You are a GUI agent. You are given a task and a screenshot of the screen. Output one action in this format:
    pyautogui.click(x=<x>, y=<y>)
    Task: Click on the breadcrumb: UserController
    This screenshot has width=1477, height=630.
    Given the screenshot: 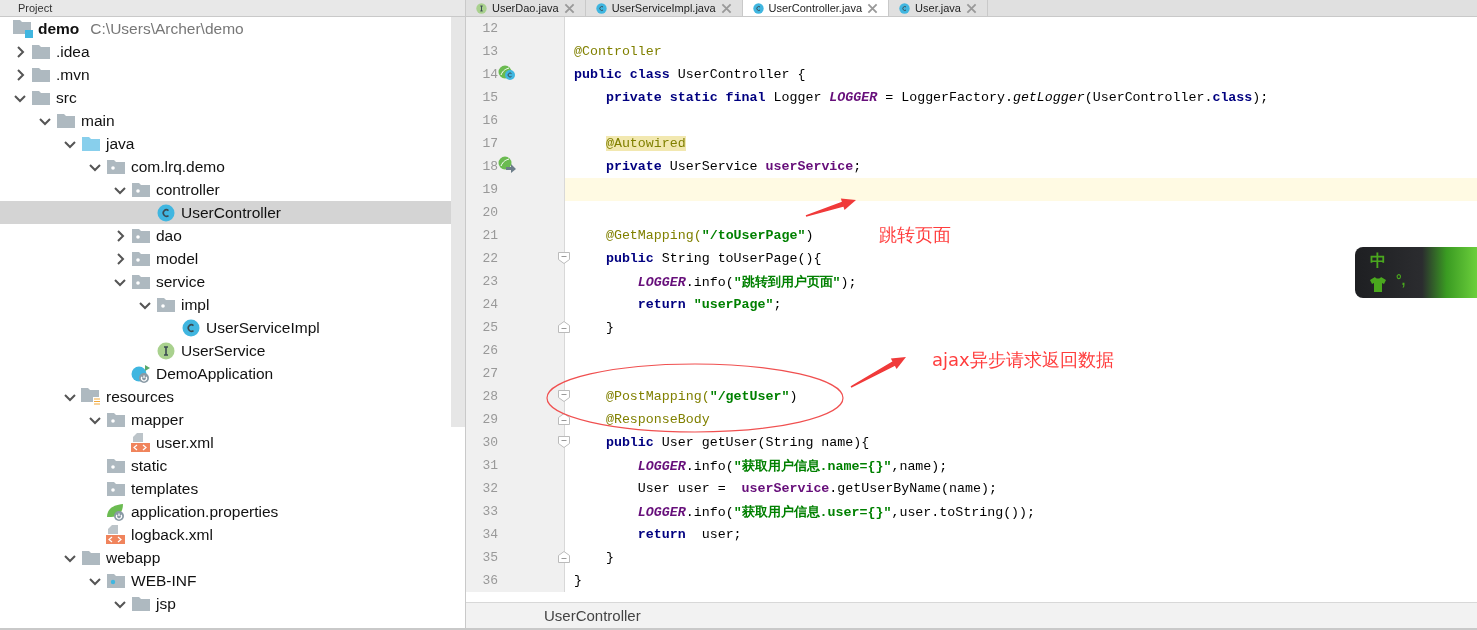 What is the action you would take?
    pyautogui.click(x=592, y=615)
    